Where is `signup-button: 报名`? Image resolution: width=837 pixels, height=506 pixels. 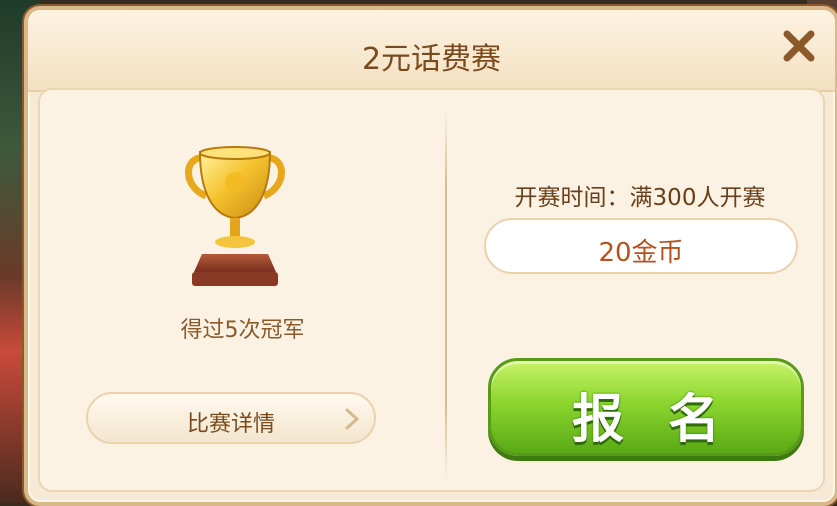 signup-button: 报名 is located at coordinates (646, 407).